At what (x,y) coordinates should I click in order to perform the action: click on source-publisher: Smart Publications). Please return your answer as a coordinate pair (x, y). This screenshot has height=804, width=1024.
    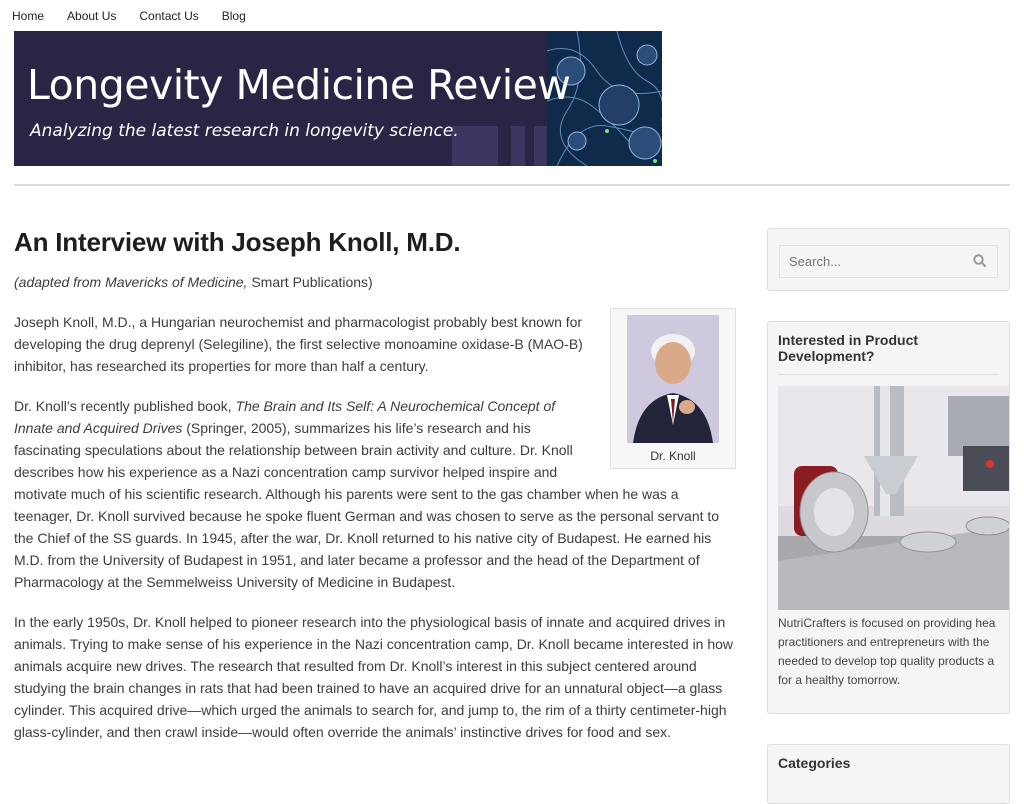
    Looking at the image, I should click on (310, 282).